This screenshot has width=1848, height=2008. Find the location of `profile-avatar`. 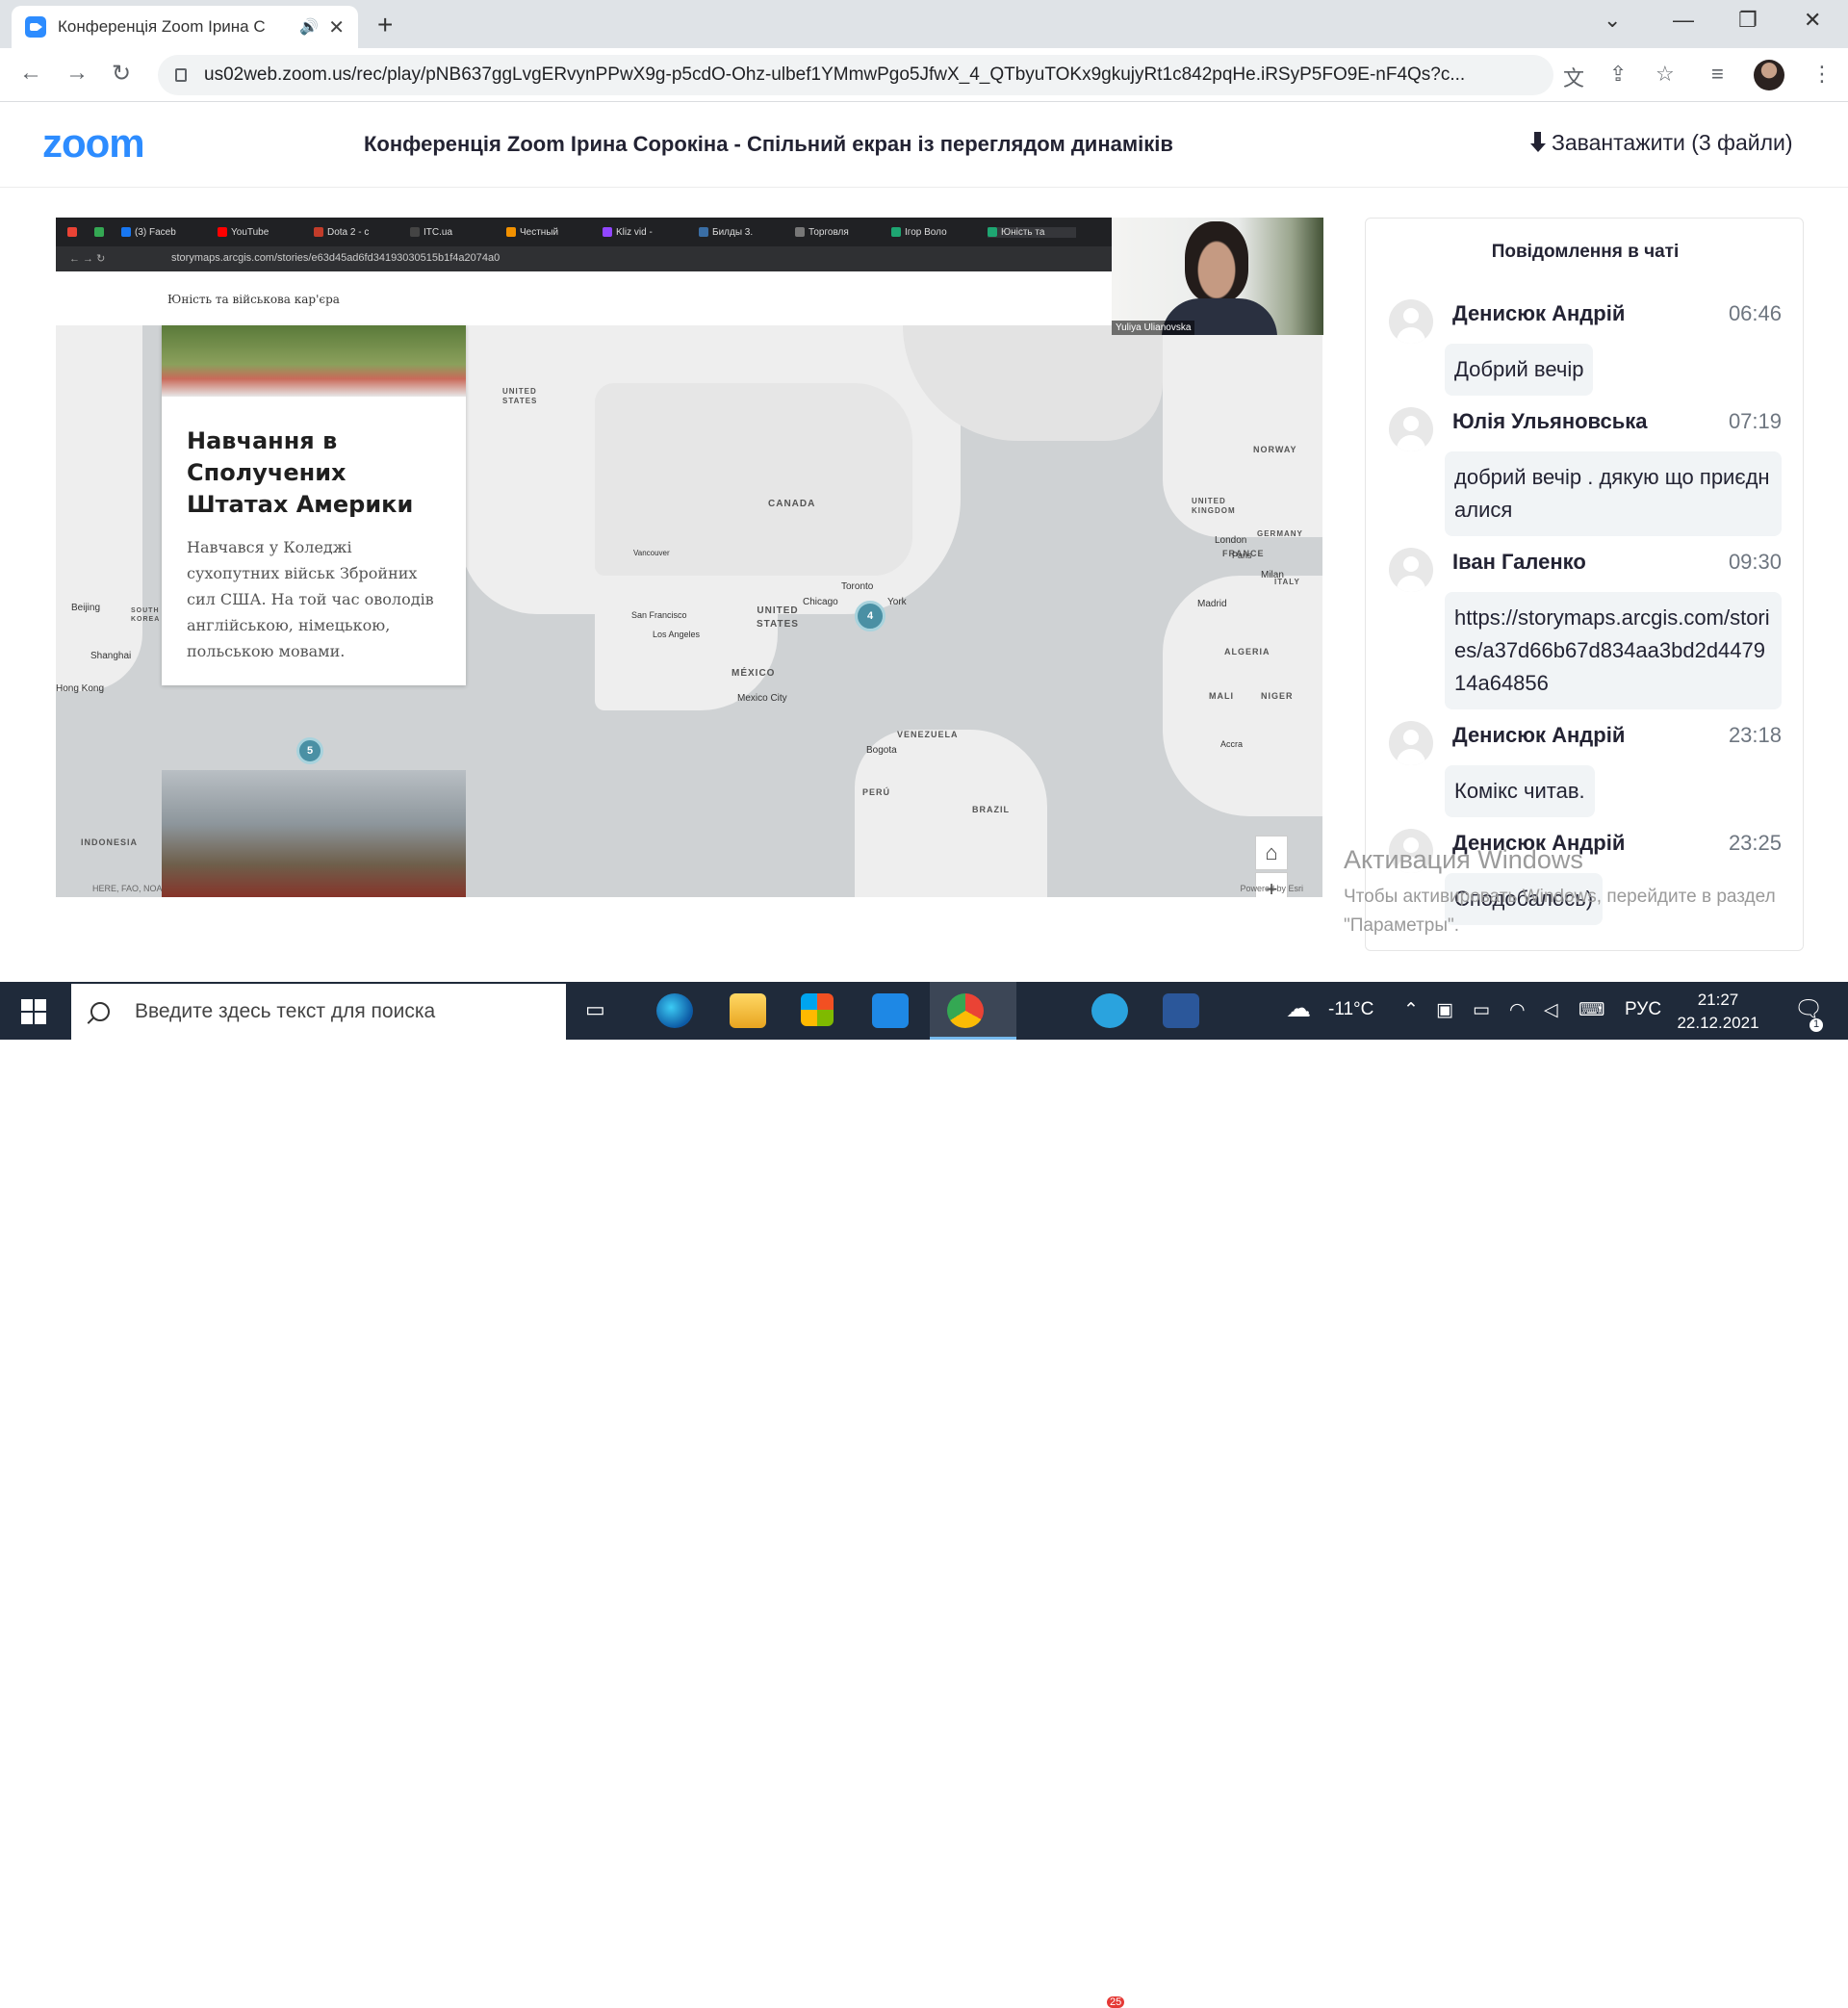

profile-avatar is located at coordinates (1769, 75).